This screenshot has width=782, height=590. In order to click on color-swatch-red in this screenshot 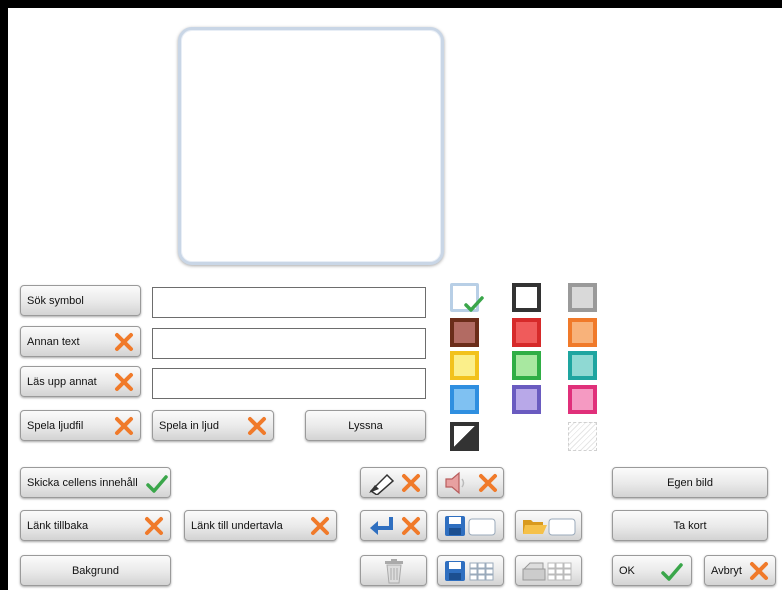, I will do `click(526, 332)`.